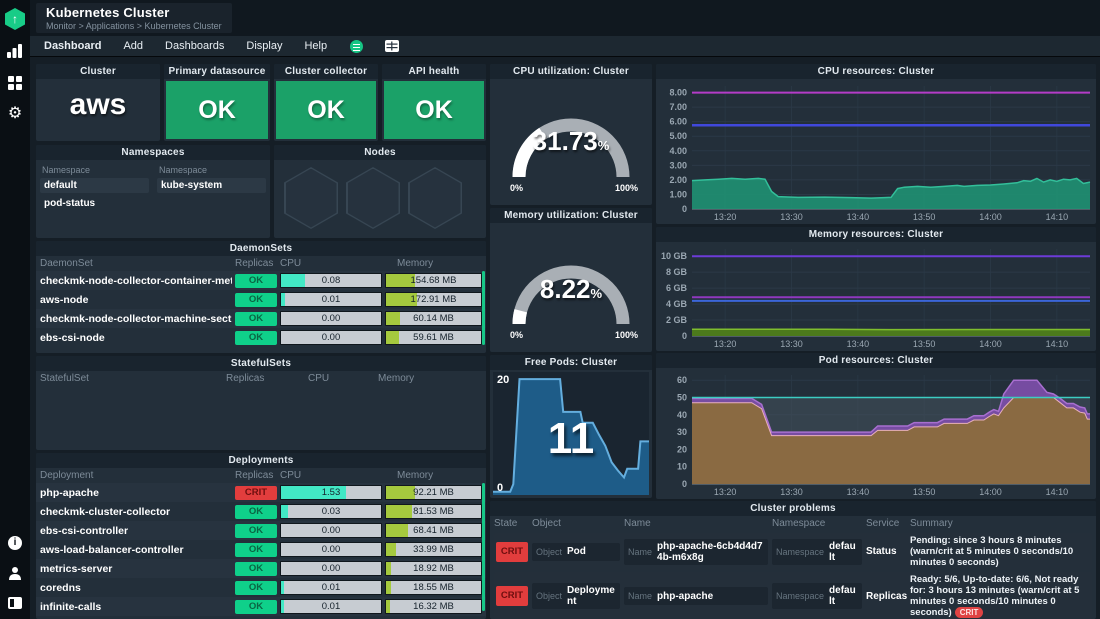 The width and height of the screenshot is (1100, 619). I want to click on monitor-icon, so click(15, 51).